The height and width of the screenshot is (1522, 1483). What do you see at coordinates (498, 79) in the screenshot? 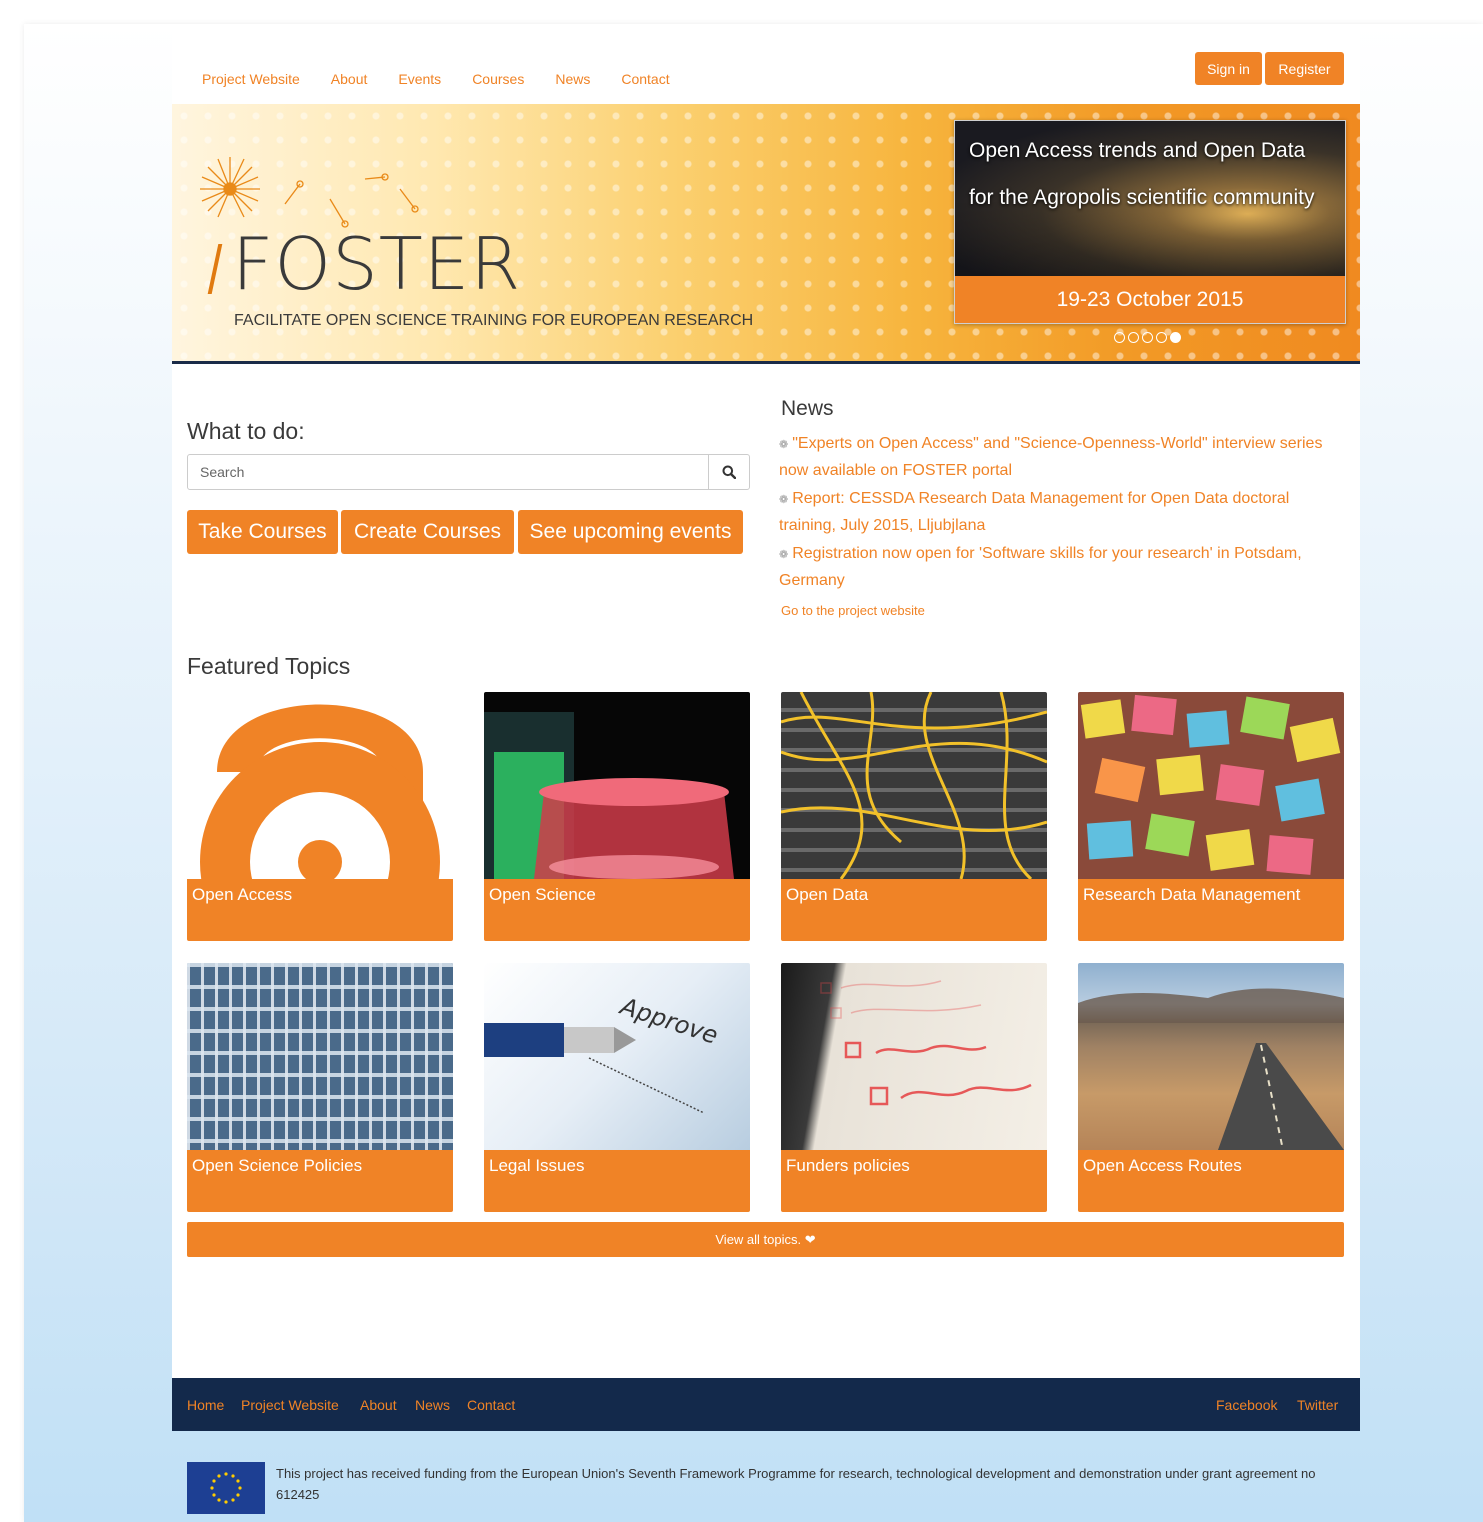
I see `nav-courses: Courses` at bounding box center [498, 79].